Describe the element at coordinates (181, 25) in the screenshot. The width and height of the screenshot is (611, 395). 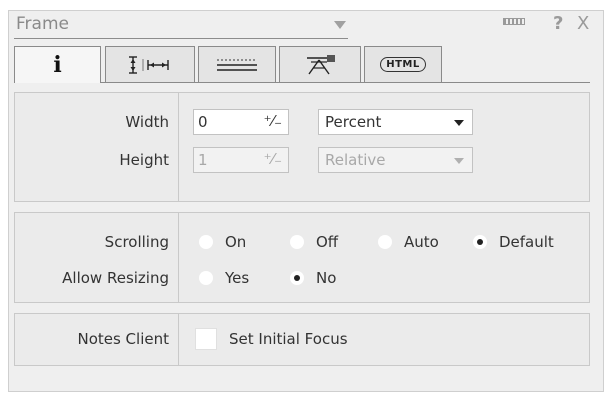
I see `element-type-dropdown: Frame` at that location.